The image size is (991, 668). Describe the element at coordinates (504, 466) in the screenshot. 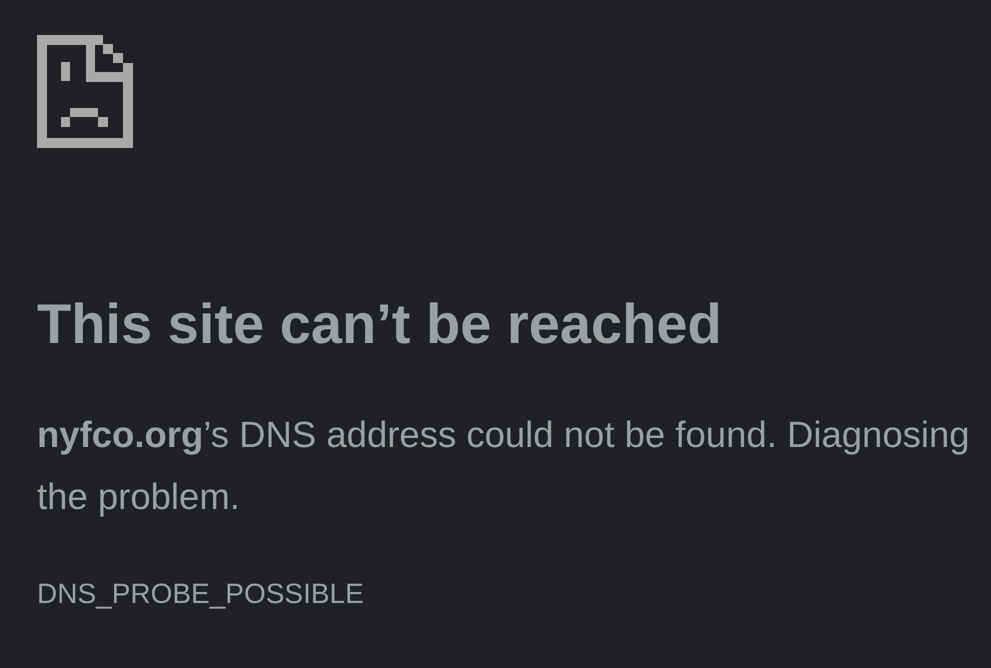

I see `error-message: nyfco.org’s DNS address could not be found. Diagnosing the problem.` at that location.